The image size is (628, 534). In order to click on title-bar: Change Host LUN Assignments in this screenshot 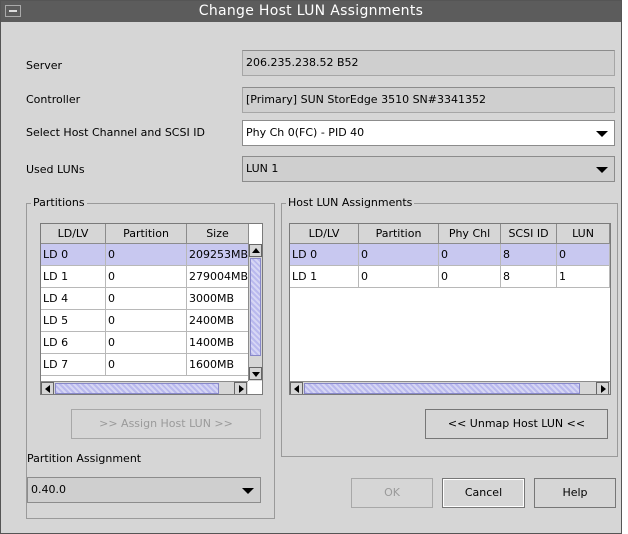, I will do `click(311, 11)`.